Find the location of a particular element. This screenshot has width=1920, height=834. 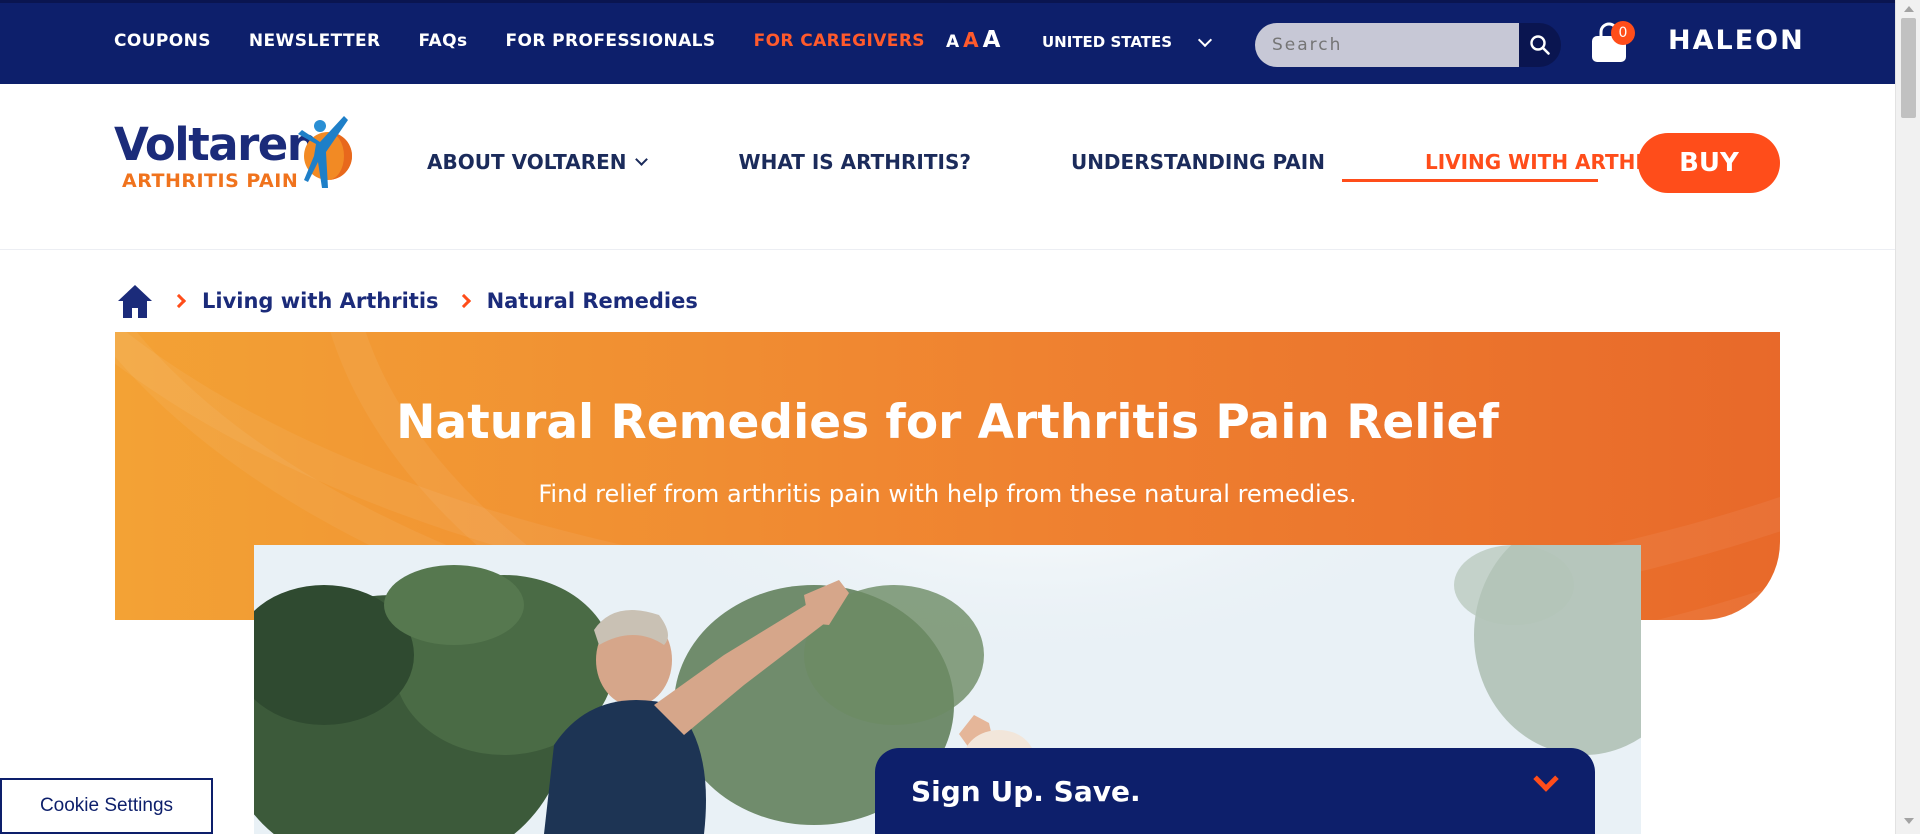

scroll-up-arrow-icon is located at coordinates (1909, 9).